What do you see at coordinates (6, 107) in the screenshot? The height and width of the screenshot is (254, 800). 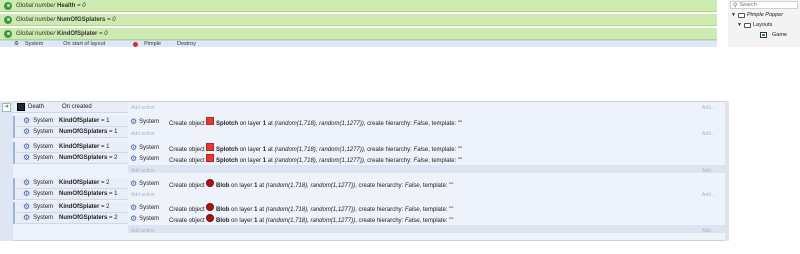 I see `expand-arrow-icon: ➜` at bounding box center [6, 107].